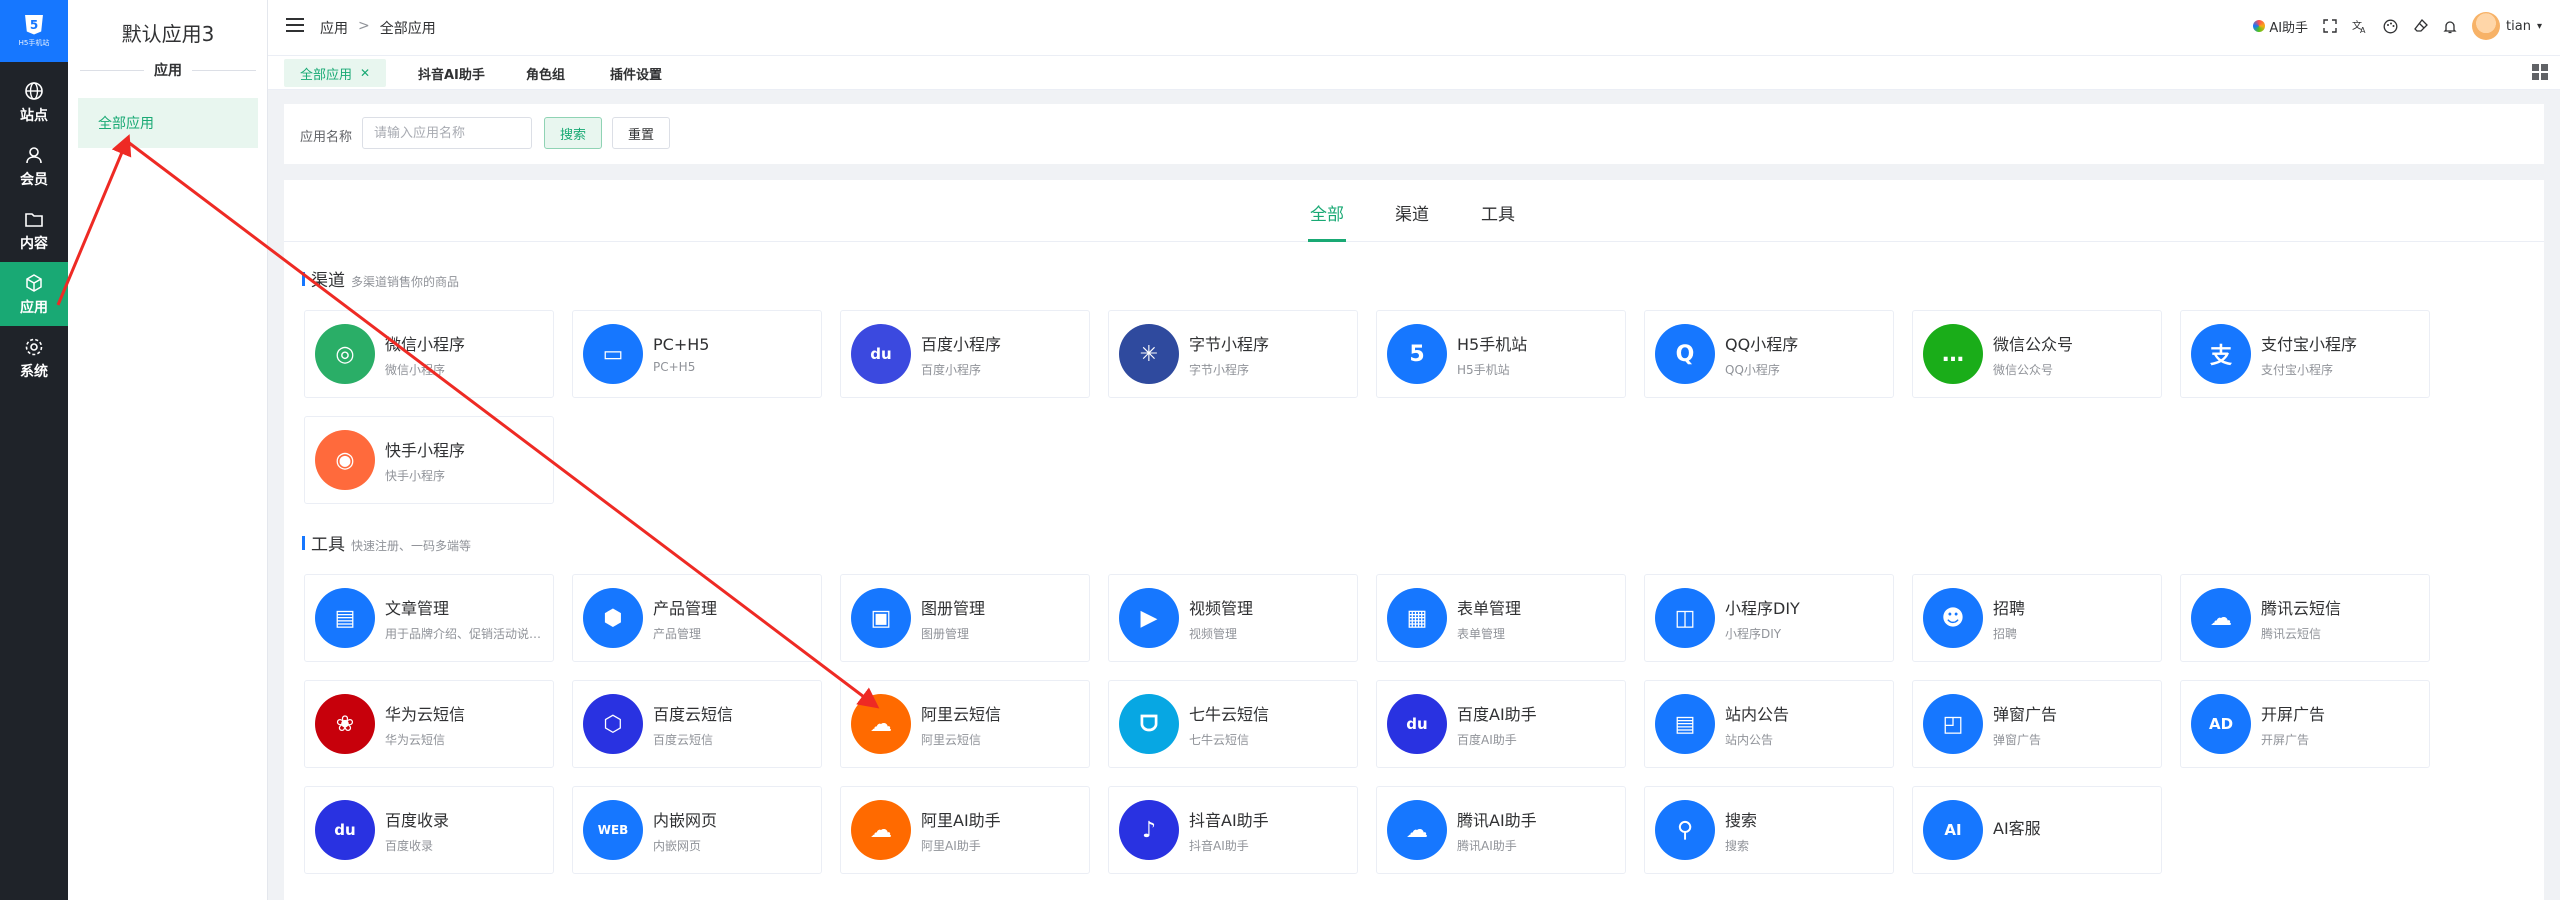 This screenshot has height=900, width=2560. Describe the element at coordinates (2420, 26) in the screenshot. I see `clear-cache-icon` at that location.